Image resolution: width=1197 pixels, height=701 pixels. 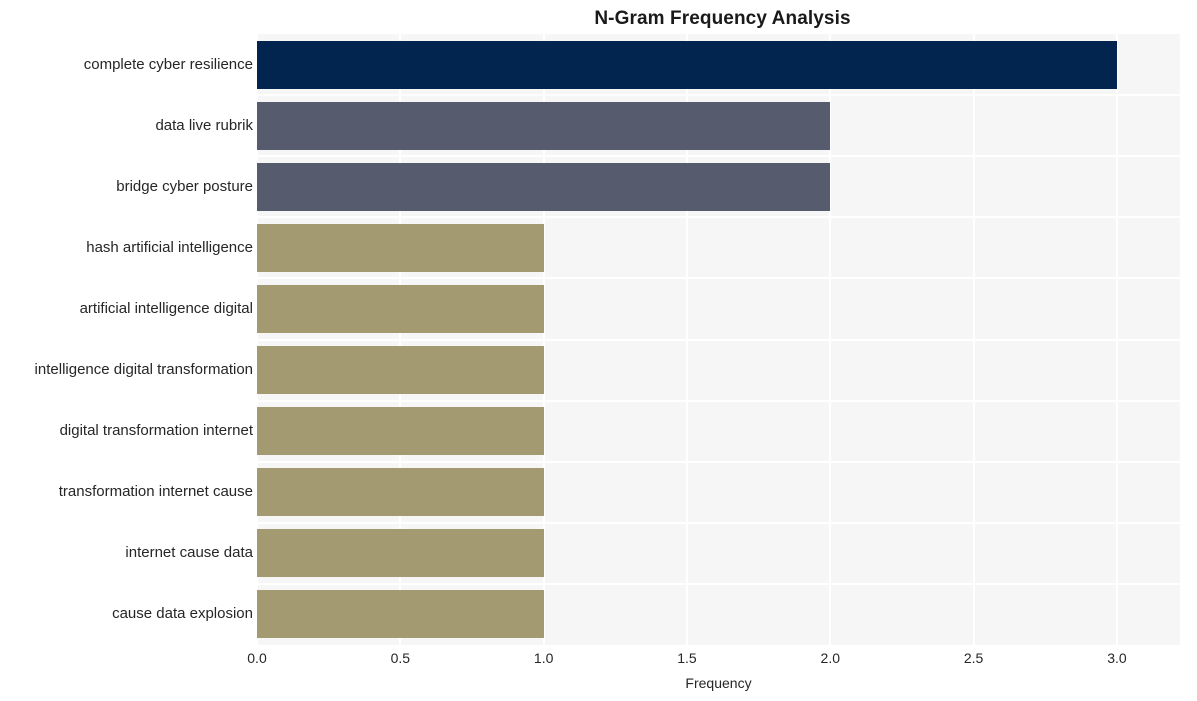 What do you see at coordinates (973, 658) in the screenshot?
I see `x-axis-tick-label: 2.5` at bounding box center [973, 658].